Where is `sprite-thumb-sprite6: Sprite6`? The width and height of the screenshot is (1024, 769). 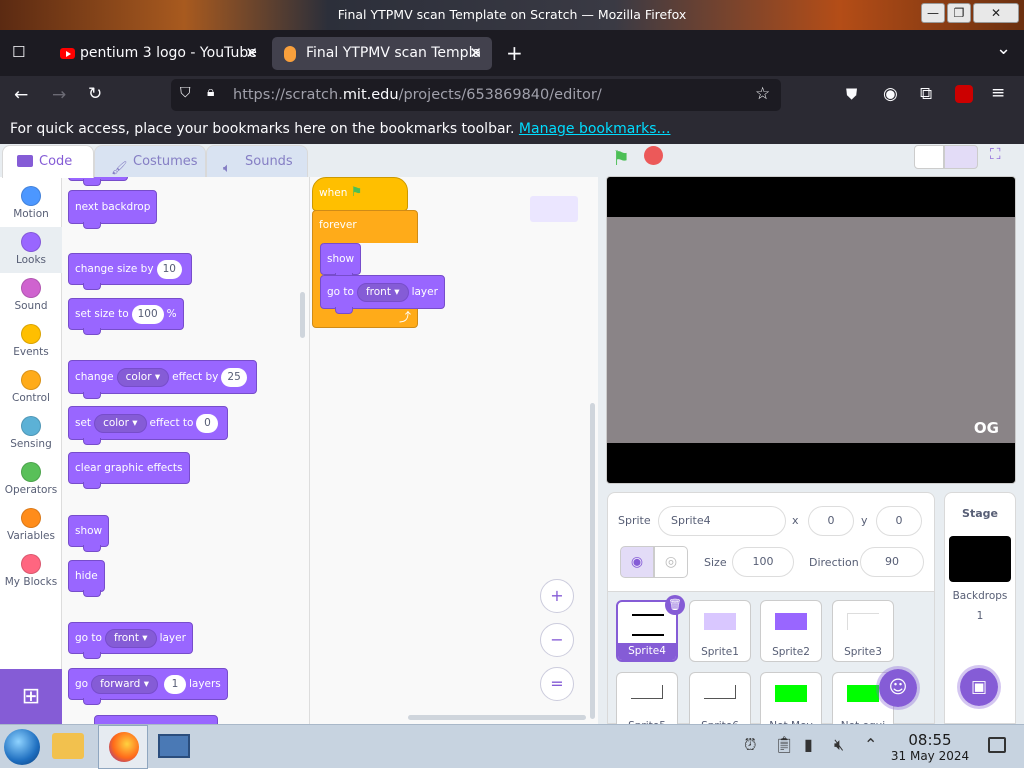 sprite-thumb-sprite6: Sprite6 is located at coordinates (720, 702).